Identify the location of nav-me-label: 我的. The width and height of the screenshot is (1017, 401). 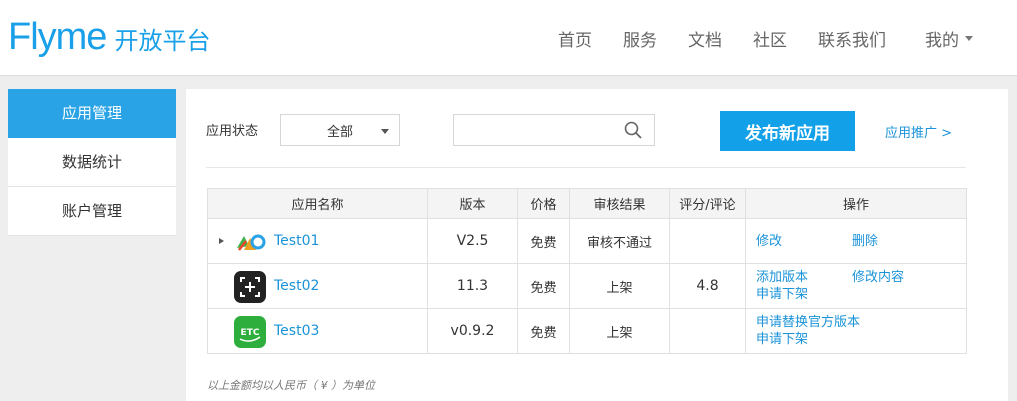
(942, 40).